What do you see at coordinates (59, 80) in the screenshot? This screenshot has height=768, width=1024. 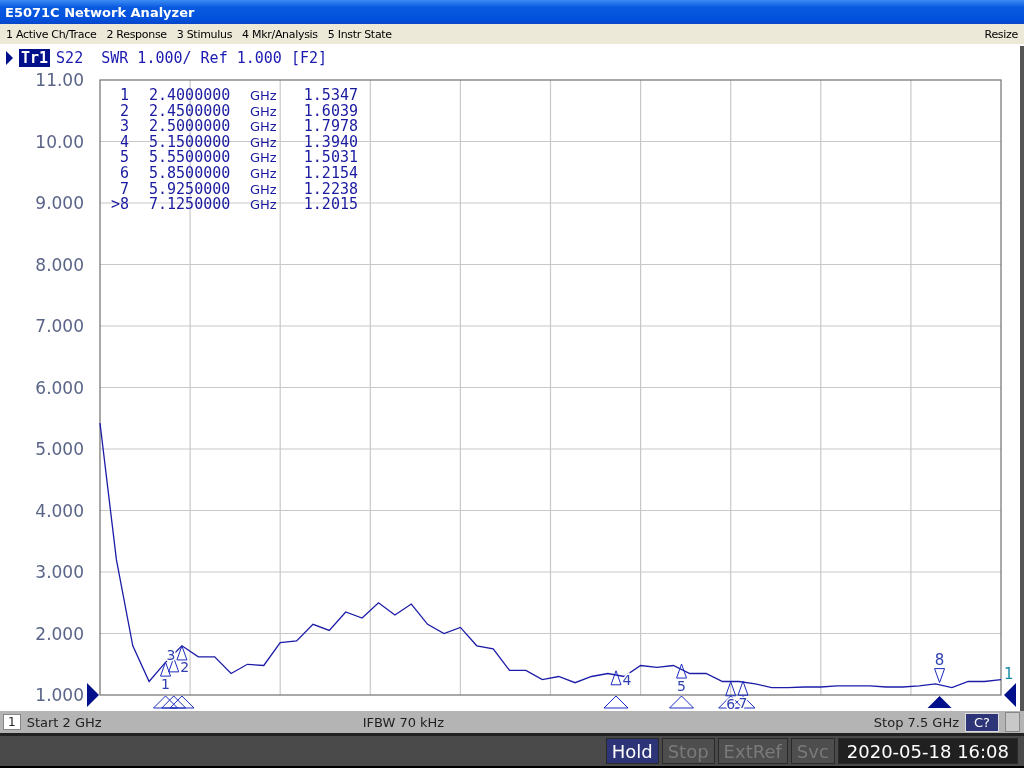 I see `y-axis-label: 11.00` at bounding box center [59, 80].